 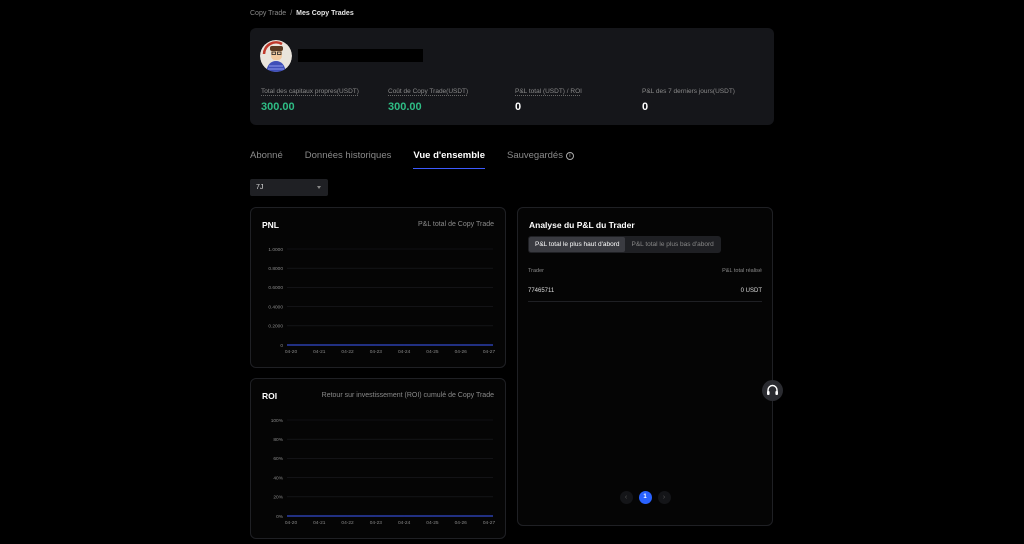 What do you see at coordinates (577, 244) in the screenshot?
I see `sort-highest-first-button: P&L total le plus haut d'abord` at bounding box center [577, 244].